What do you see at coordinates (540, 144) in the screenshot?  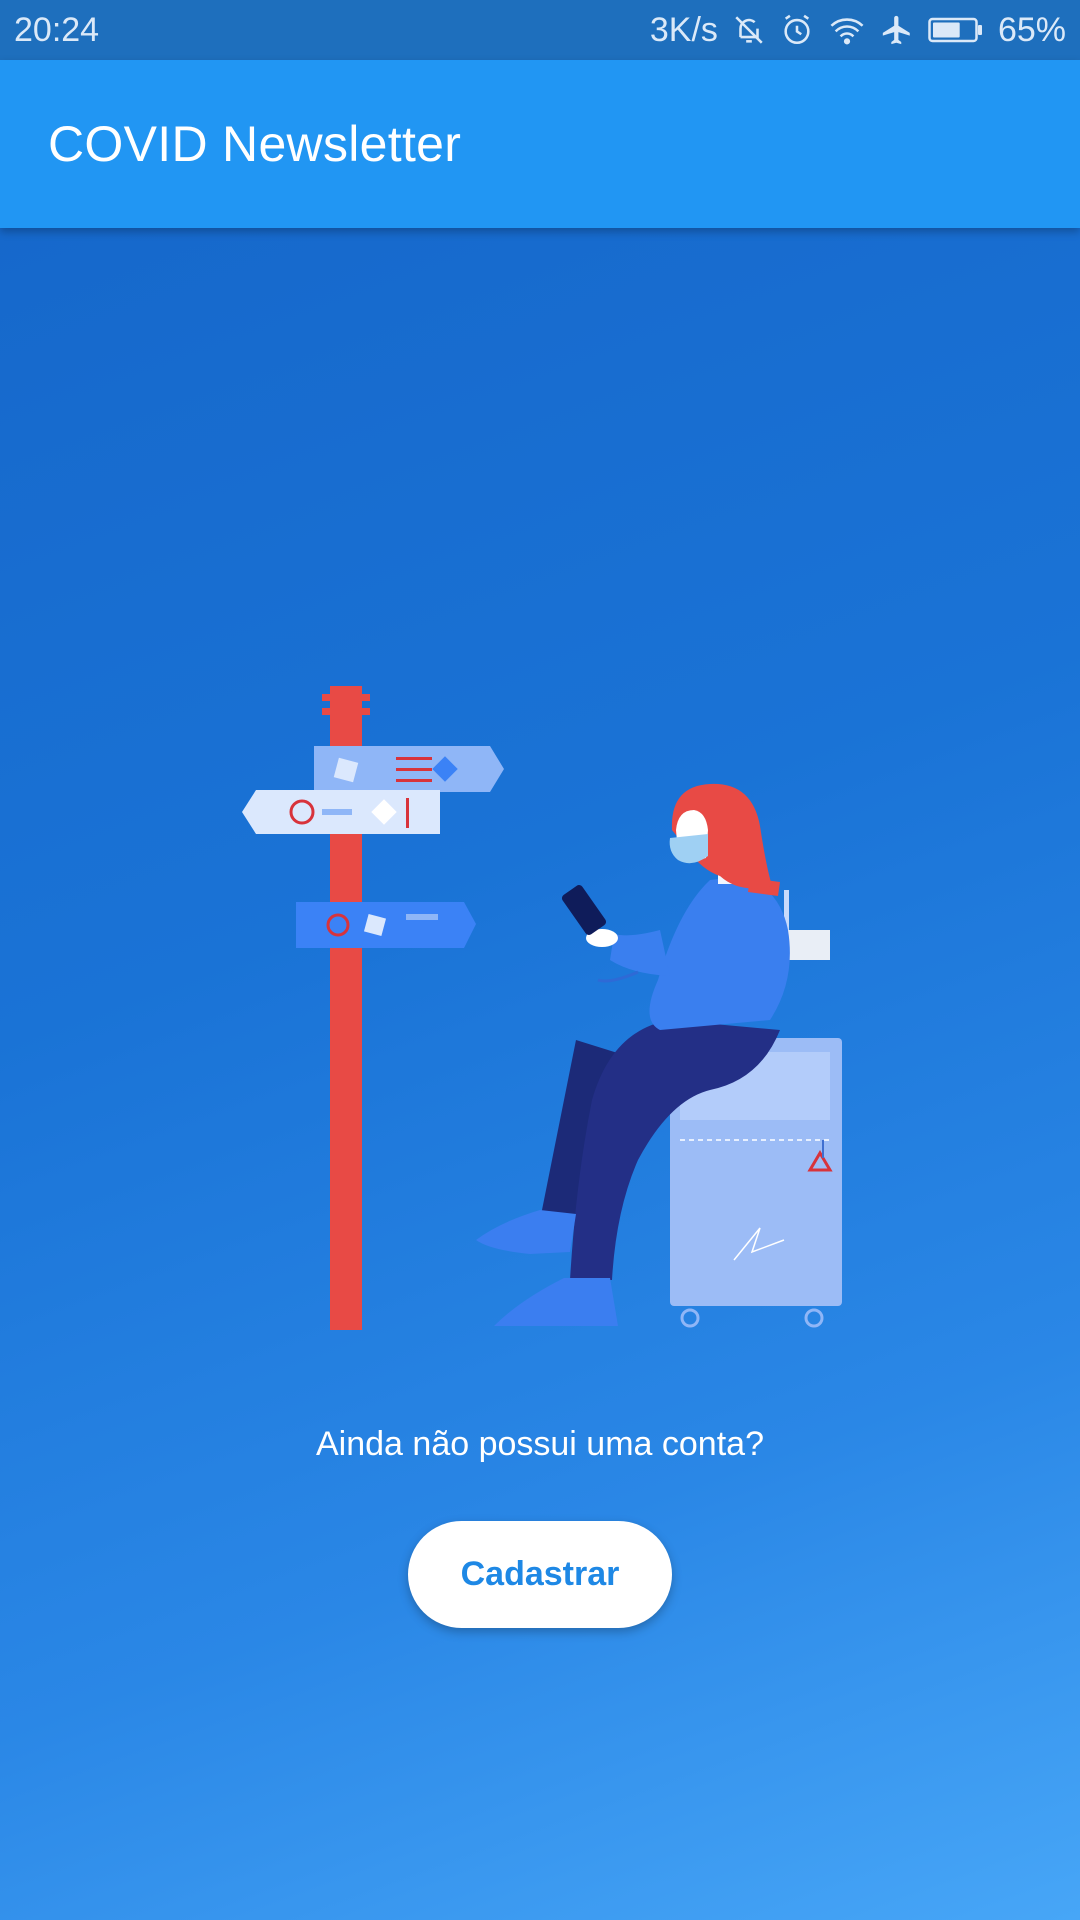 I see `app-bar: COVID Newsletter` at bounding box center [540, 144].